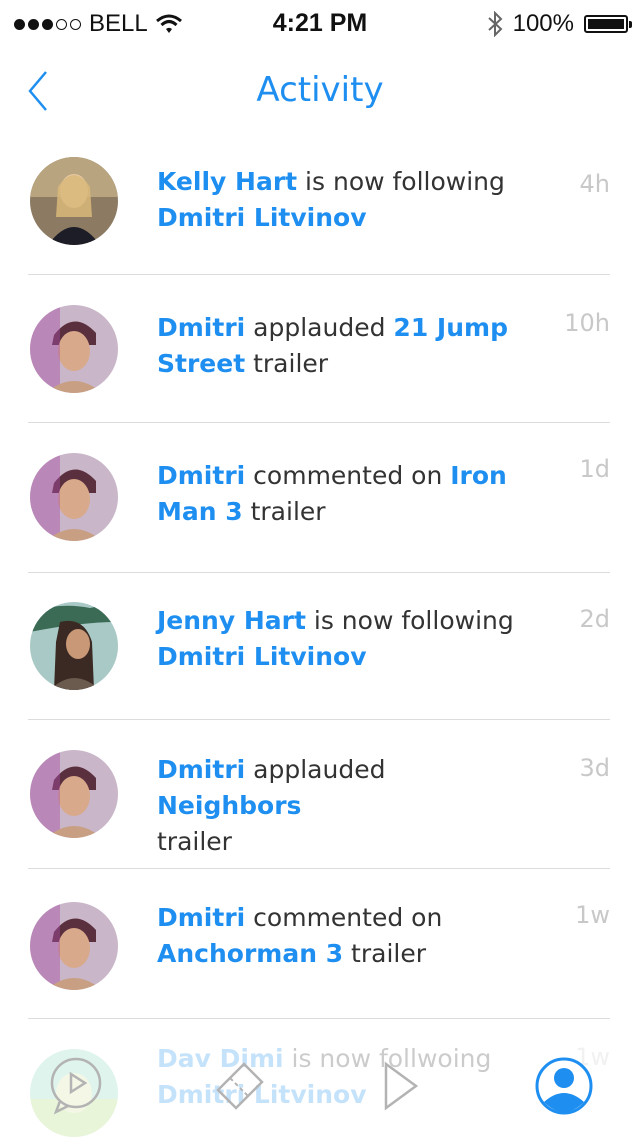 This screenshot has height=1139, width=640. I want to click on bluetooth-icon, so click(495, 24).